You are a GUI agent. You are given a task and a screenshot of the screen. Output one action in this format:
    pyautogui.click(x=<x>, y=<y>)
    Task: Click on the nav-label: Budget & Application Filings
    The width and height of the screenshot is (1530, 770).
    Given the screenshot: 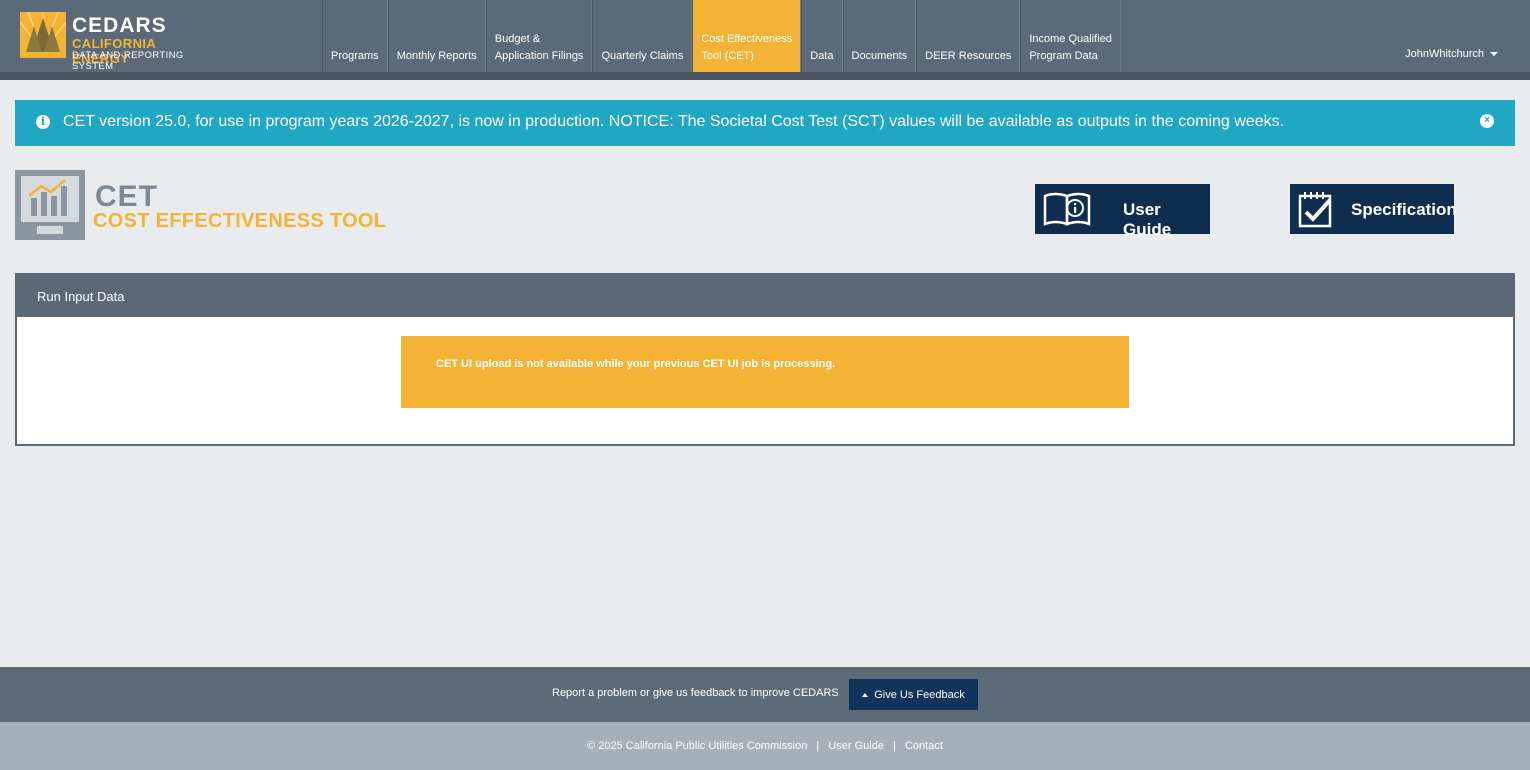 What is the action you would take?
    pyautogui.click(x=539, y=47)
    